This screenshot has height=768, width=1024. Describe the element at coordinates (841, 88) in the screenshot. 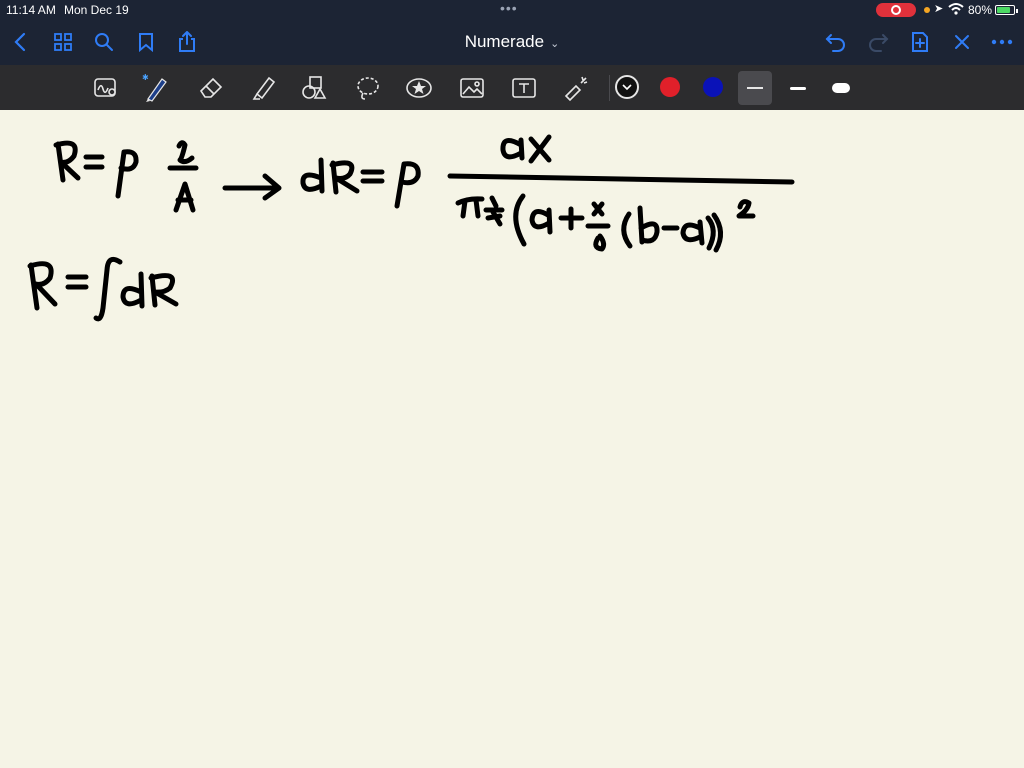

I see `stroke-thick-button` at that location.